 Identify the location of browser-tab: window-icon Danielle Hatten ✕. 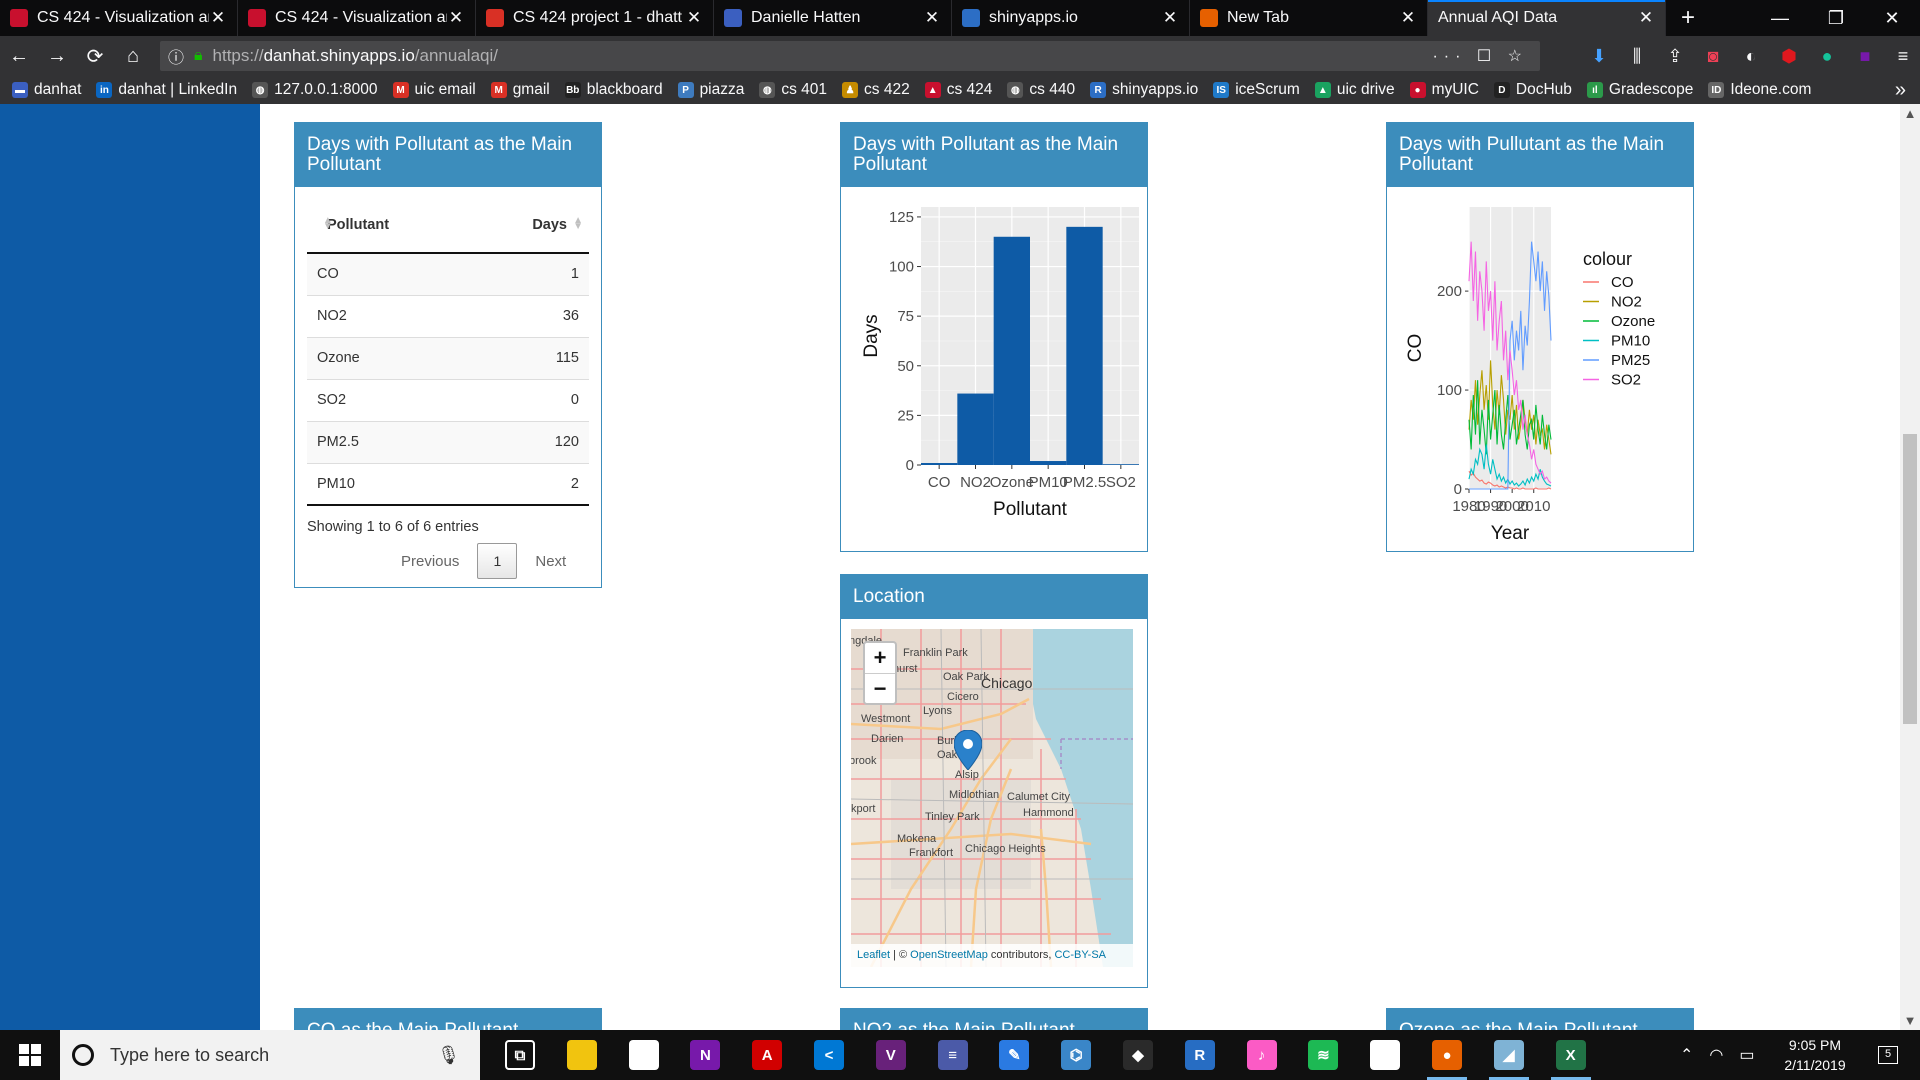
(833, 18).